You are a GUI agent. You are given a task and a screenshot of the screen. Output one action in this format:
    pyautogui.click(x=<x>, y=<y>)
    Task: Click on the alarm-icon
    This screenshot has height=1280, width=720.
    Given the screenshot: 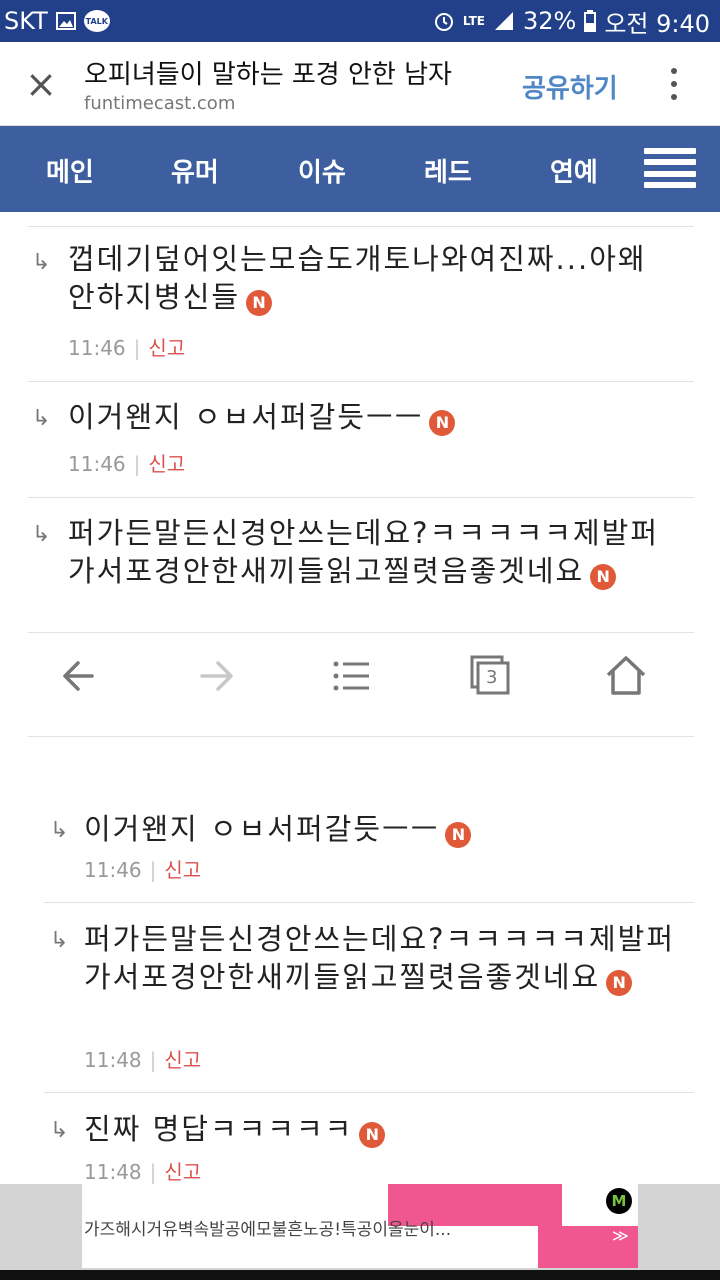 What is the action you would take?
    pyautogui.click(x=444, y=21)
    